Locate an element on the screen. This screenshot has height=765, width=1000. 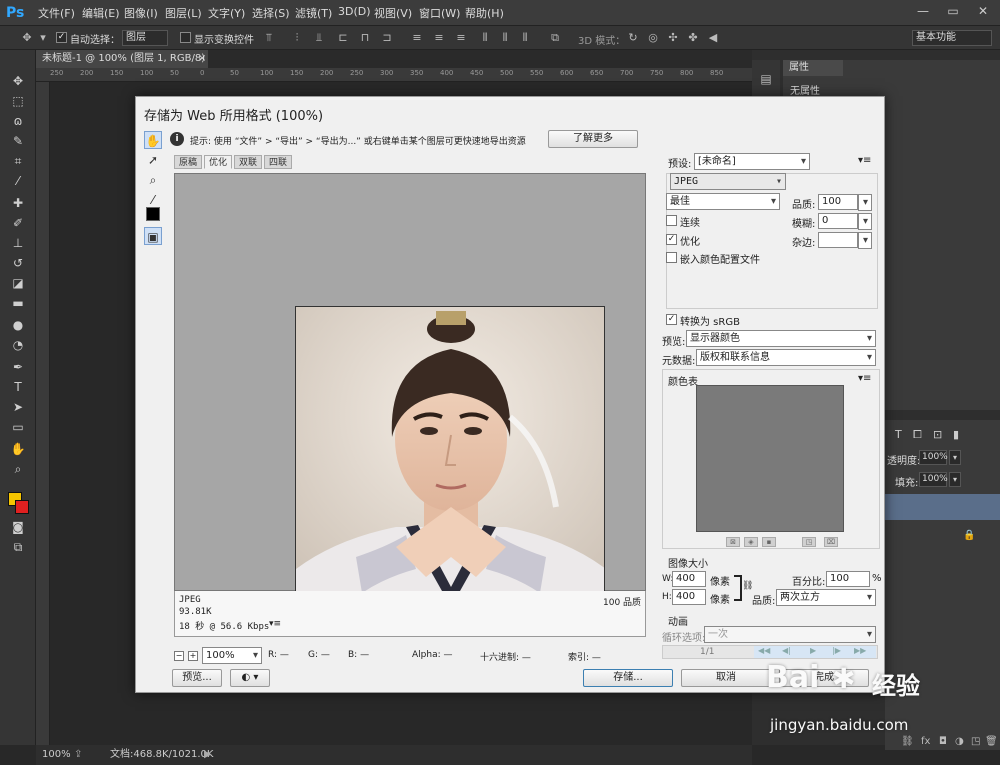
distribute-right-icon: ⫴ is located at coordinates (525, 38).